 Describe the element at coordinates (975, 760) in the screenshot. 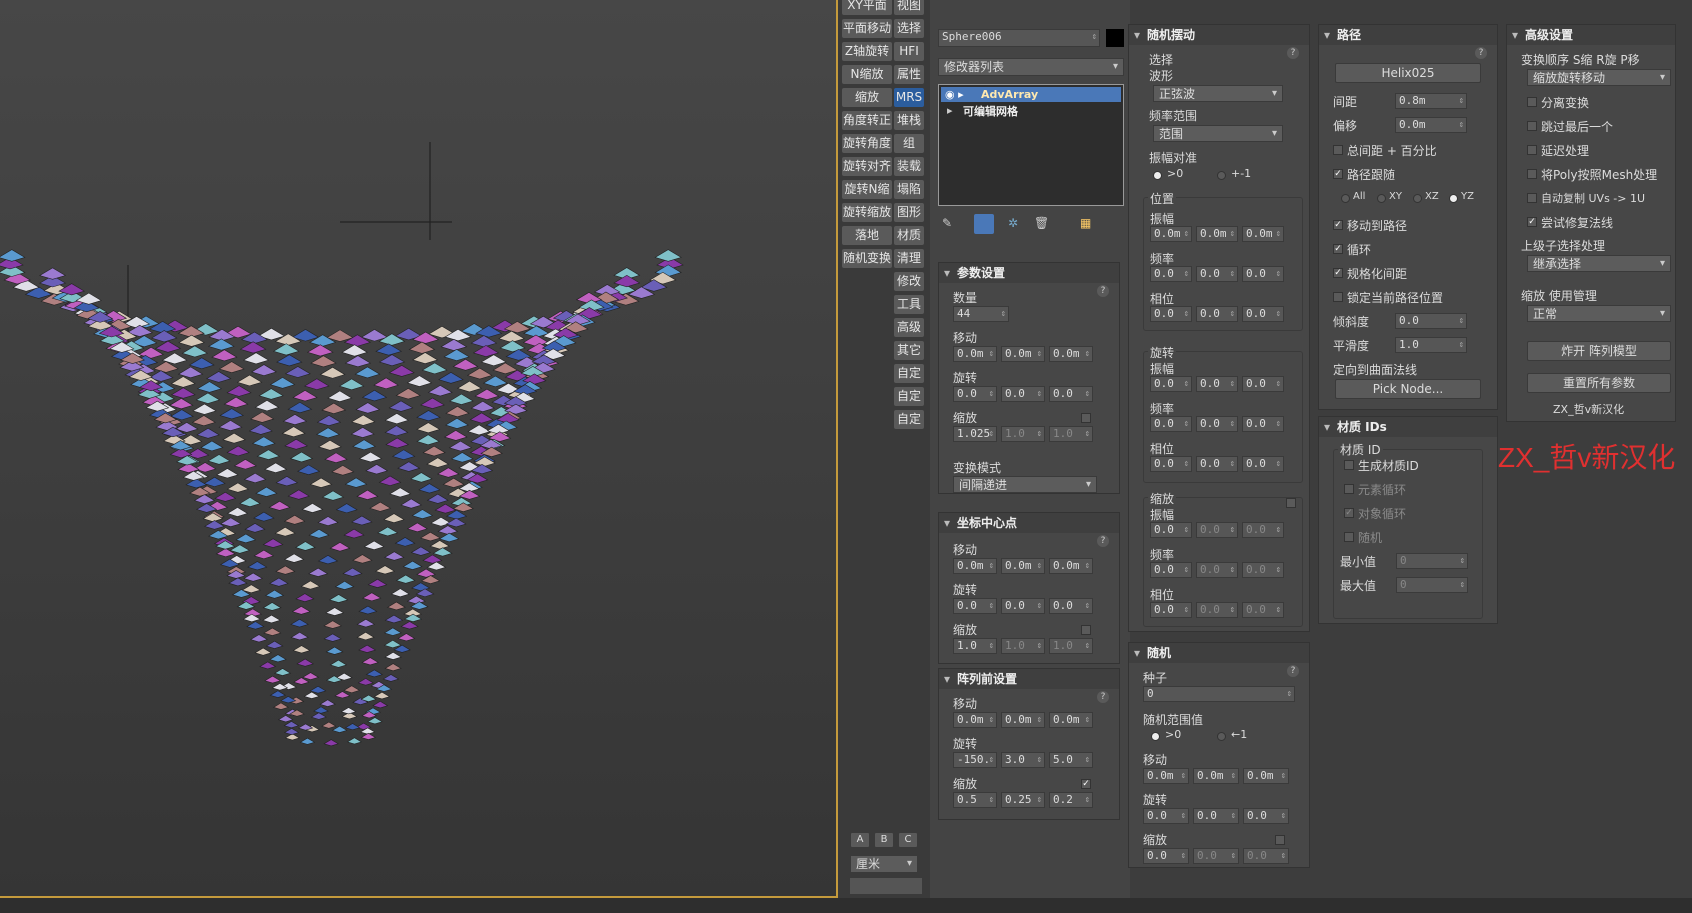

I see `rot-x: -150.` at that location.